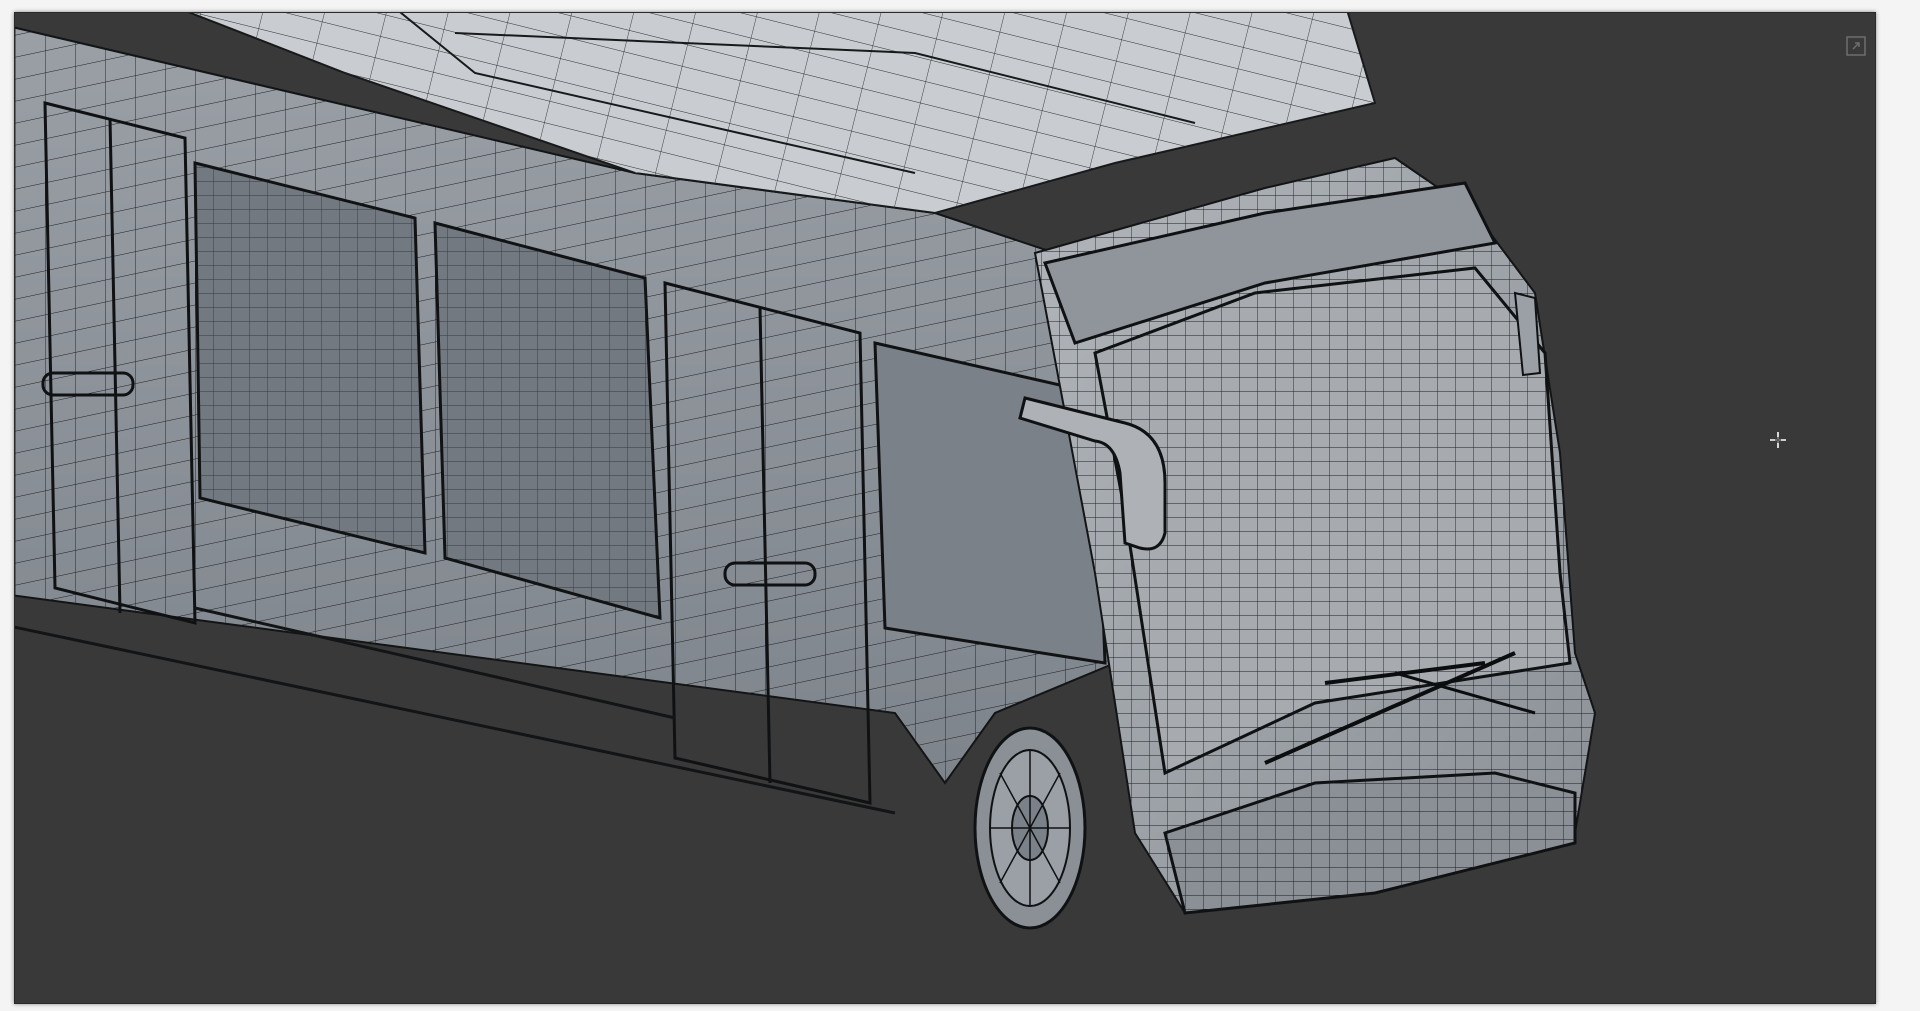 This screenshot has height=1011, width=1920. Describe the element at coordinates (1856, 46) in the screenshot. I see `maximize-viewport-icon` at that location.